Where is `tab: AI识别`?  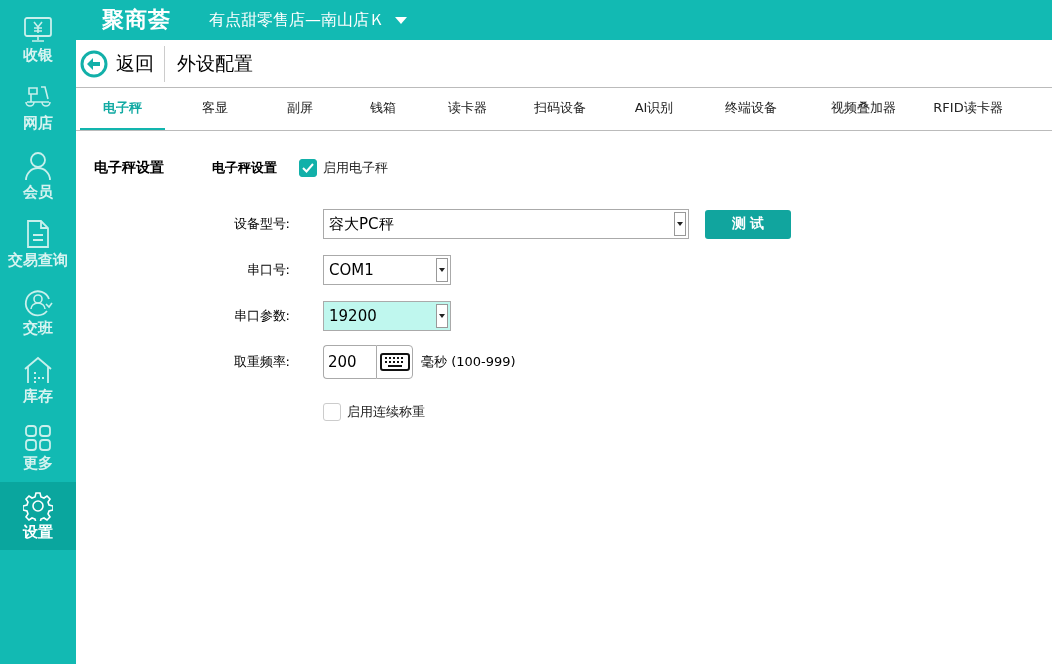 tab: AI识别 is located at coordinates (654, 109).